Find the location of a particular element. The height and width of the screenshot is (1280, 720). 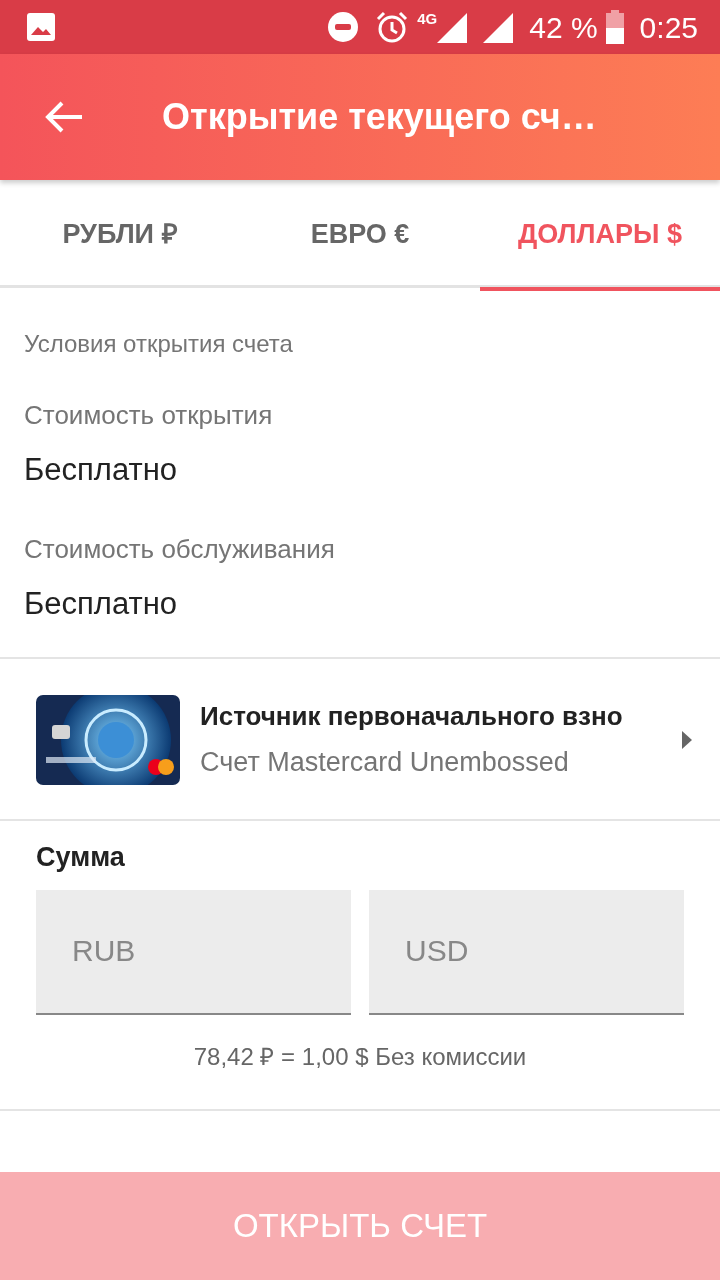

amount-input: USD is located at coordinates (526, 952).